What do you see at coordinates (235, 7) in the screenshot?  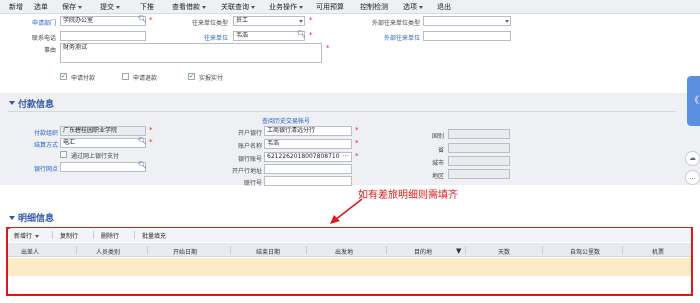 I see `menu-related-query-label: 关联查询` at bounding box center [235, 7].